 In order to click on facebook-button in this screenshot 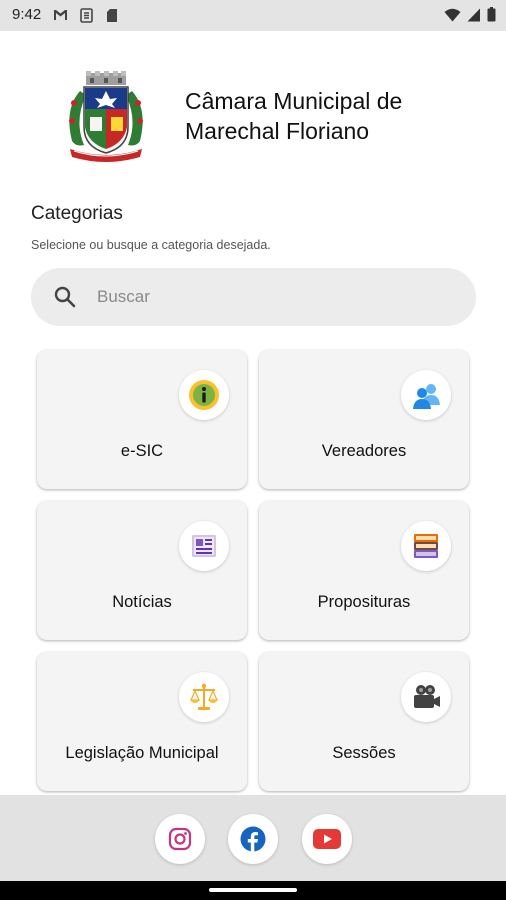, I will do `click(253, 839)`.